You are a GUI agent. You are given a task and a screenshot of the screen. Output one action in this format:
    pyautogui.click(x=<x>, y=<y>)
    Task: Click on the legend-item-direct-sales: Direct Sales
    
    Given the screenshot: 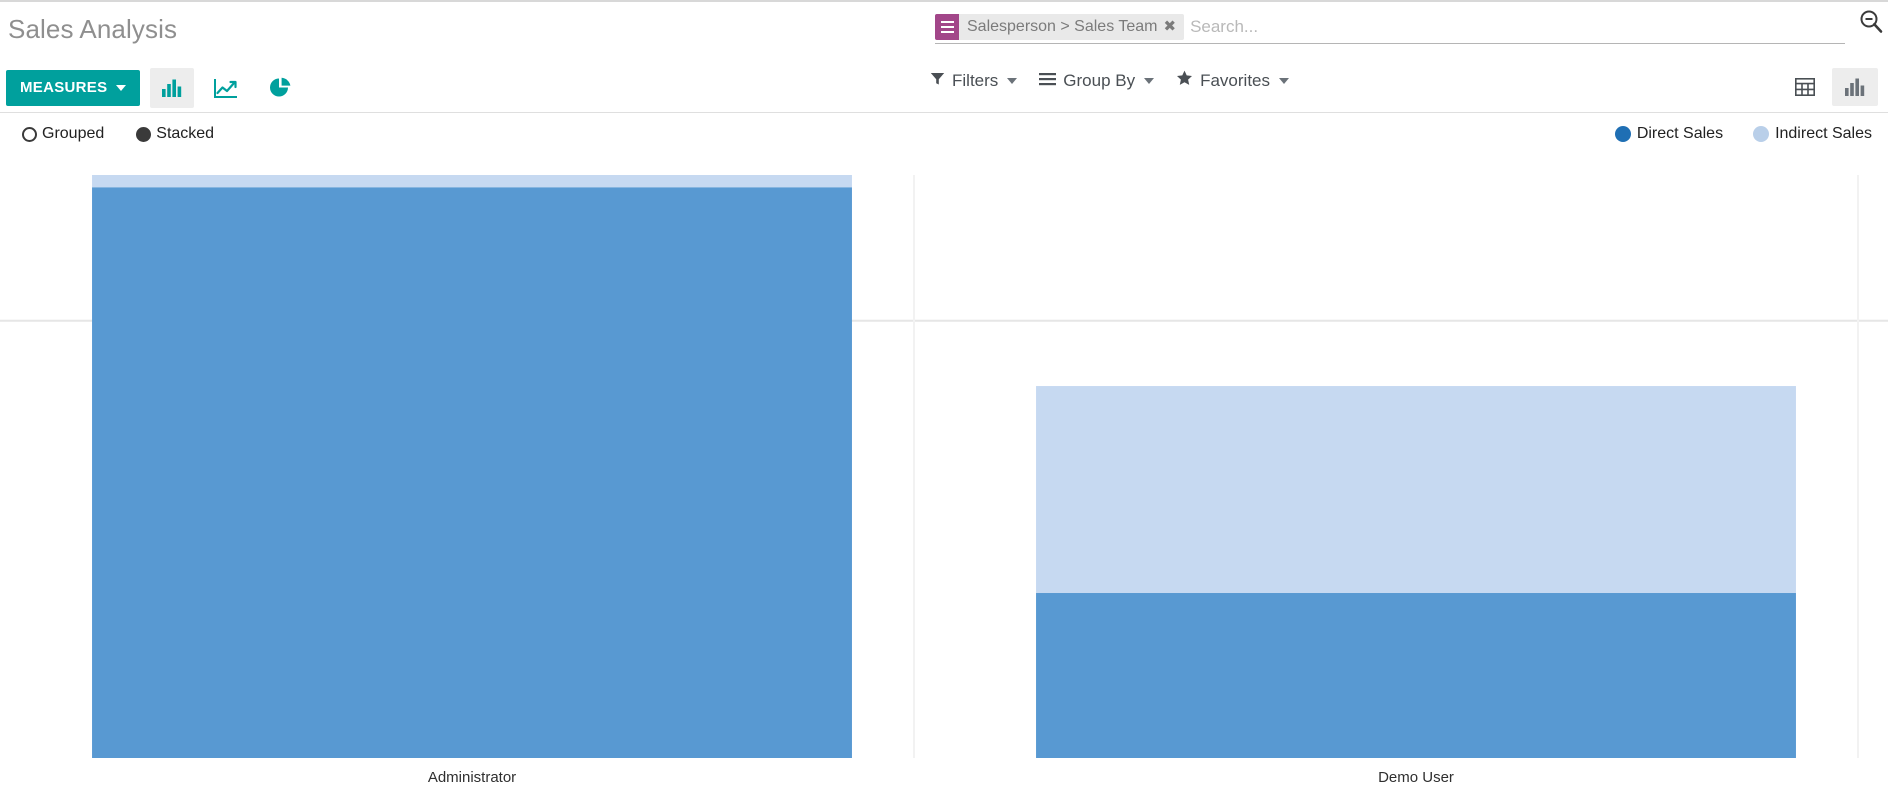 What is the action you would take?
    pyautogui.click(x=1669, y=134)
    